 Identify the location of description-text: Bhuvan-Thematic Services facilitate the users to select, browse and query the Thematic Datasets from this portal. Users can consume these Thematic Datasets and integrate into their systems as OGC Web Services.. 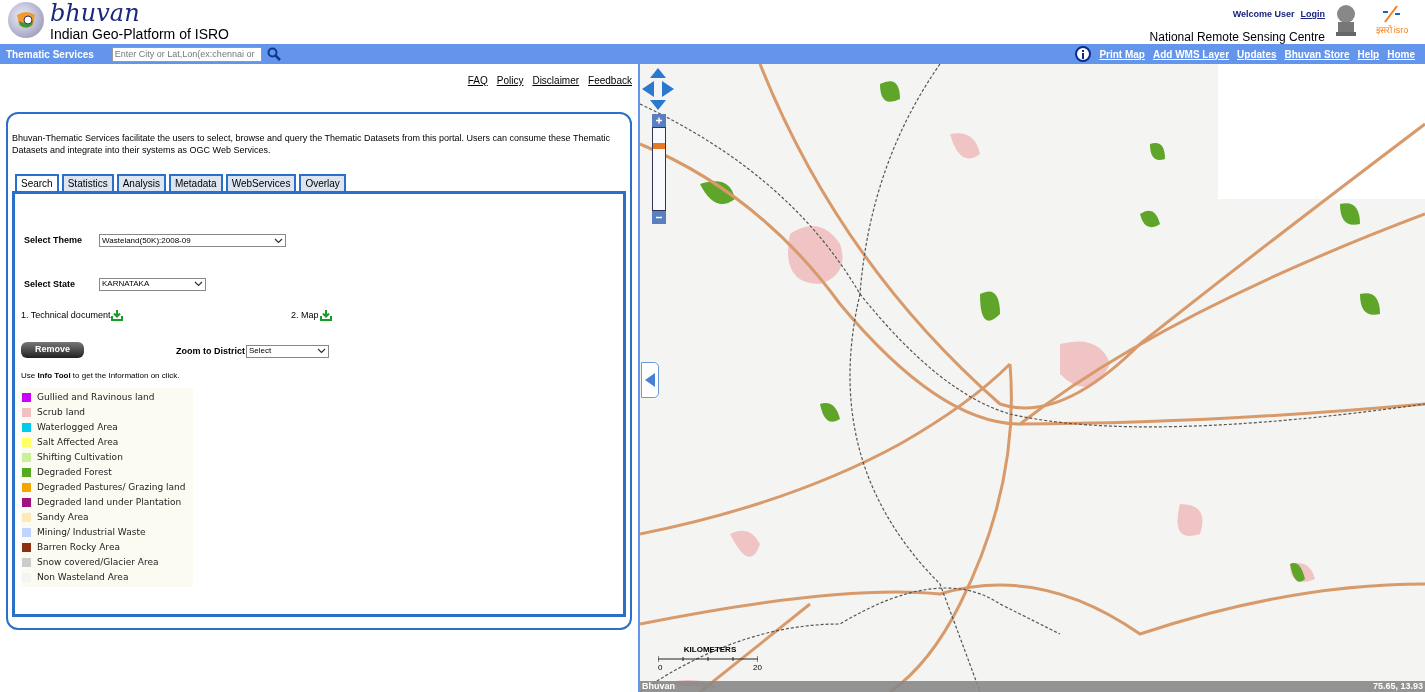
(311, 144).